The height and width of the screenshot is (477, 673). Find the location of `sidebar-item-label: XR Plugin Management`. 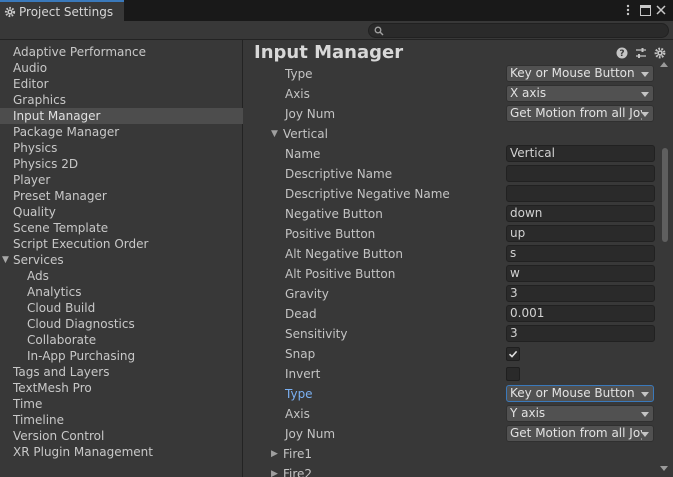

sidebar-item-label: XR Plugin Management is located at coordinates (83, 452).